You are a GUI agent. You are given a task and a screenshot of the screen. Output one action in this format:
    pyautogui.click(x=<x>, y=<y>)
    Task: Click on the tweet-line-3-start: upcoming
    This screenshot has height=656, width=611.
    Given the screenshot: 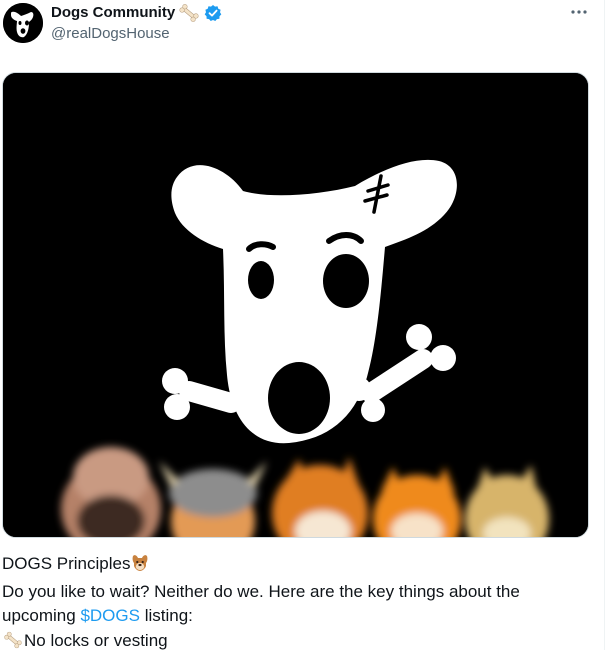 What is the action you would take?
    pyautogui.click(x=41, y=615)
    